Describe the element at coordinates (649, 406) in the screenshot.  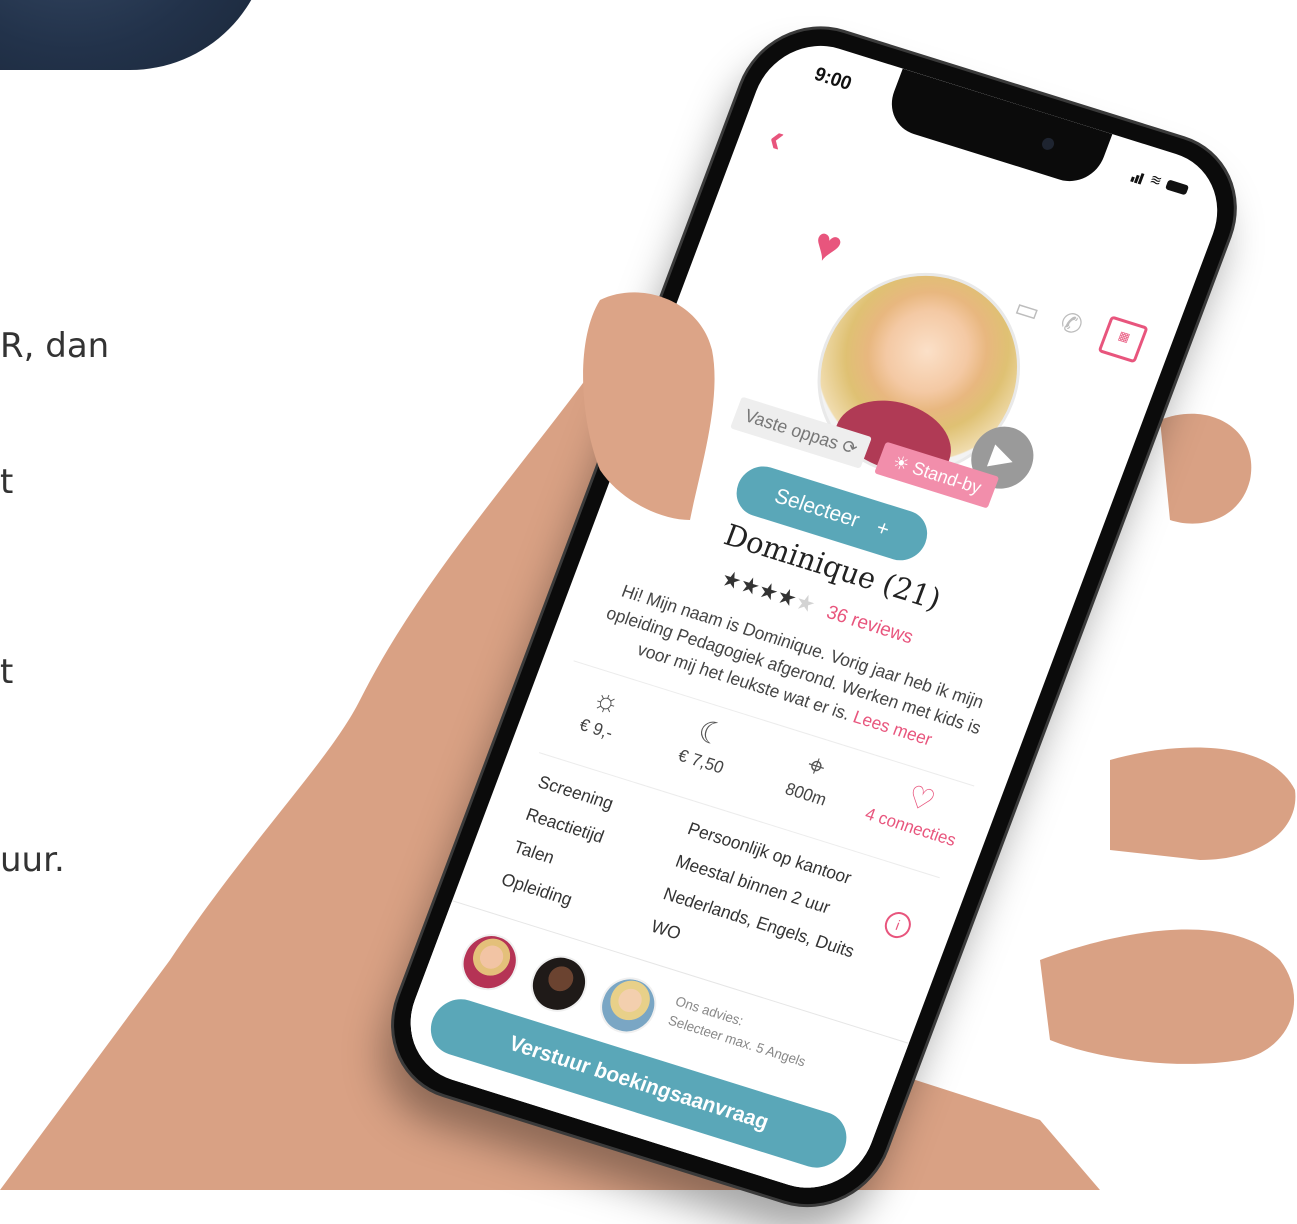
I see `thumb-image` at that location.